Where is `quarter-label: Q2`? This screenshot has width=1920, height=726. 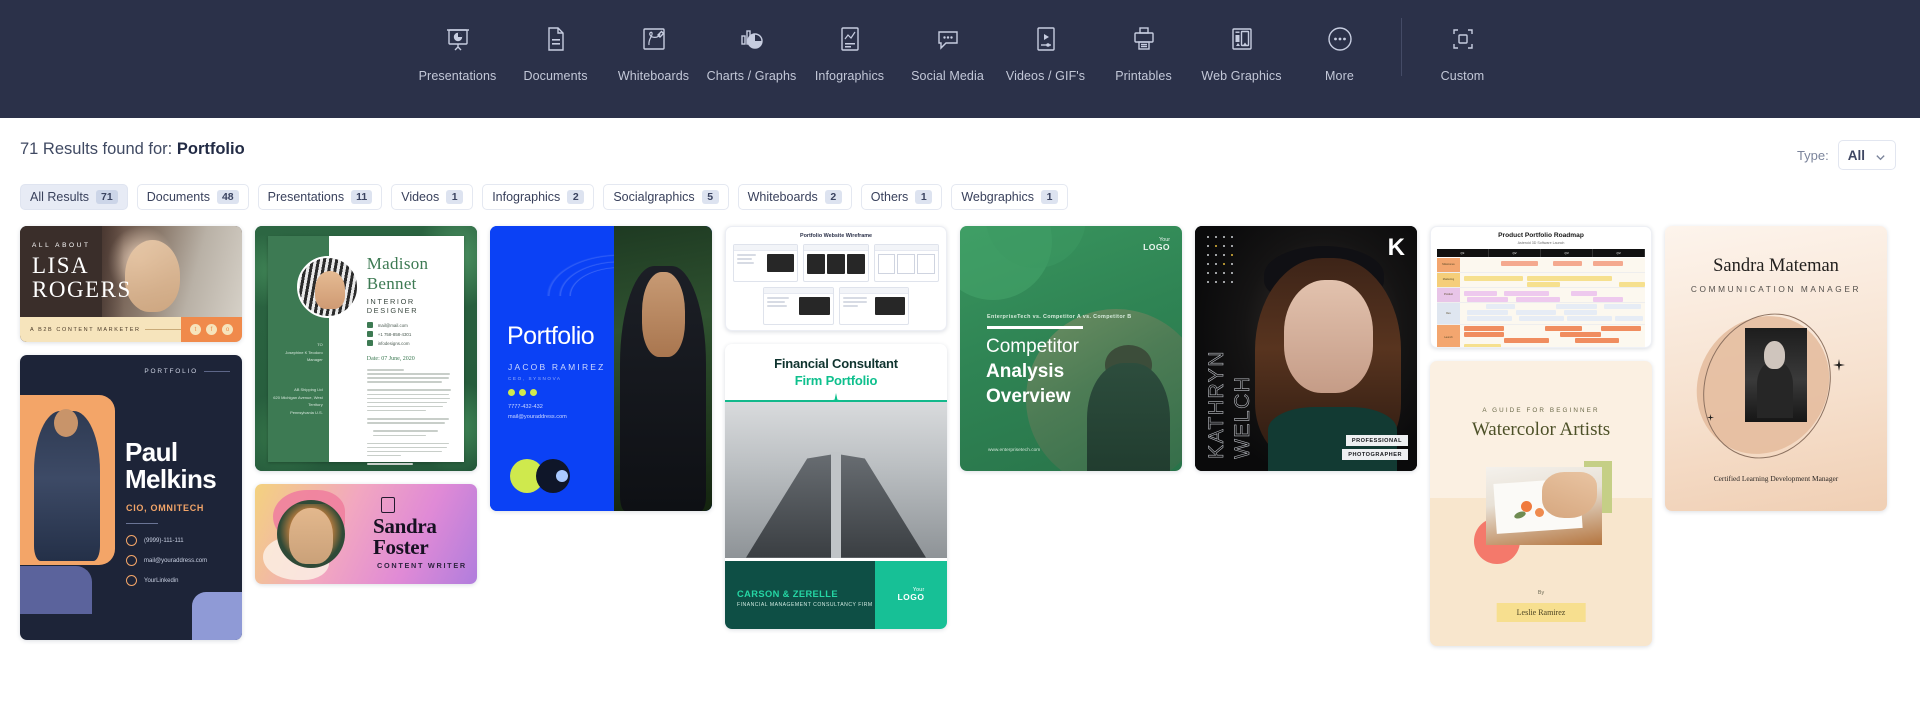 quarter-label: Q2 is located at coordinates (1515, 252).